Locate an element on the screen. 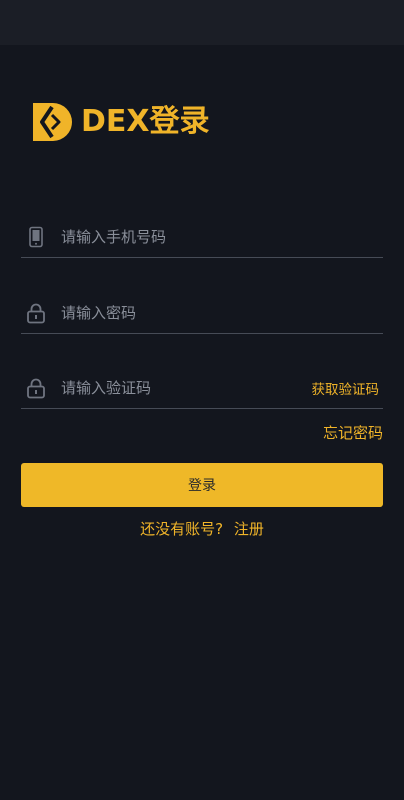 This screenshot has width=404, height=800. status-bar is located at coordinates (202, 22).